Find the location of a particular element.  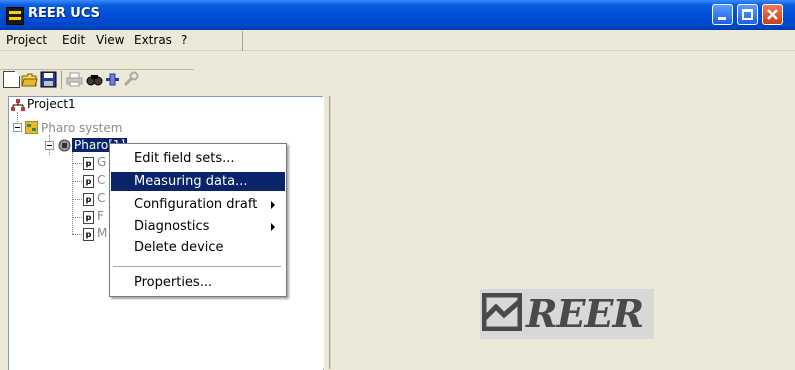

tree-expander-system is located at coordinates (17, 127).